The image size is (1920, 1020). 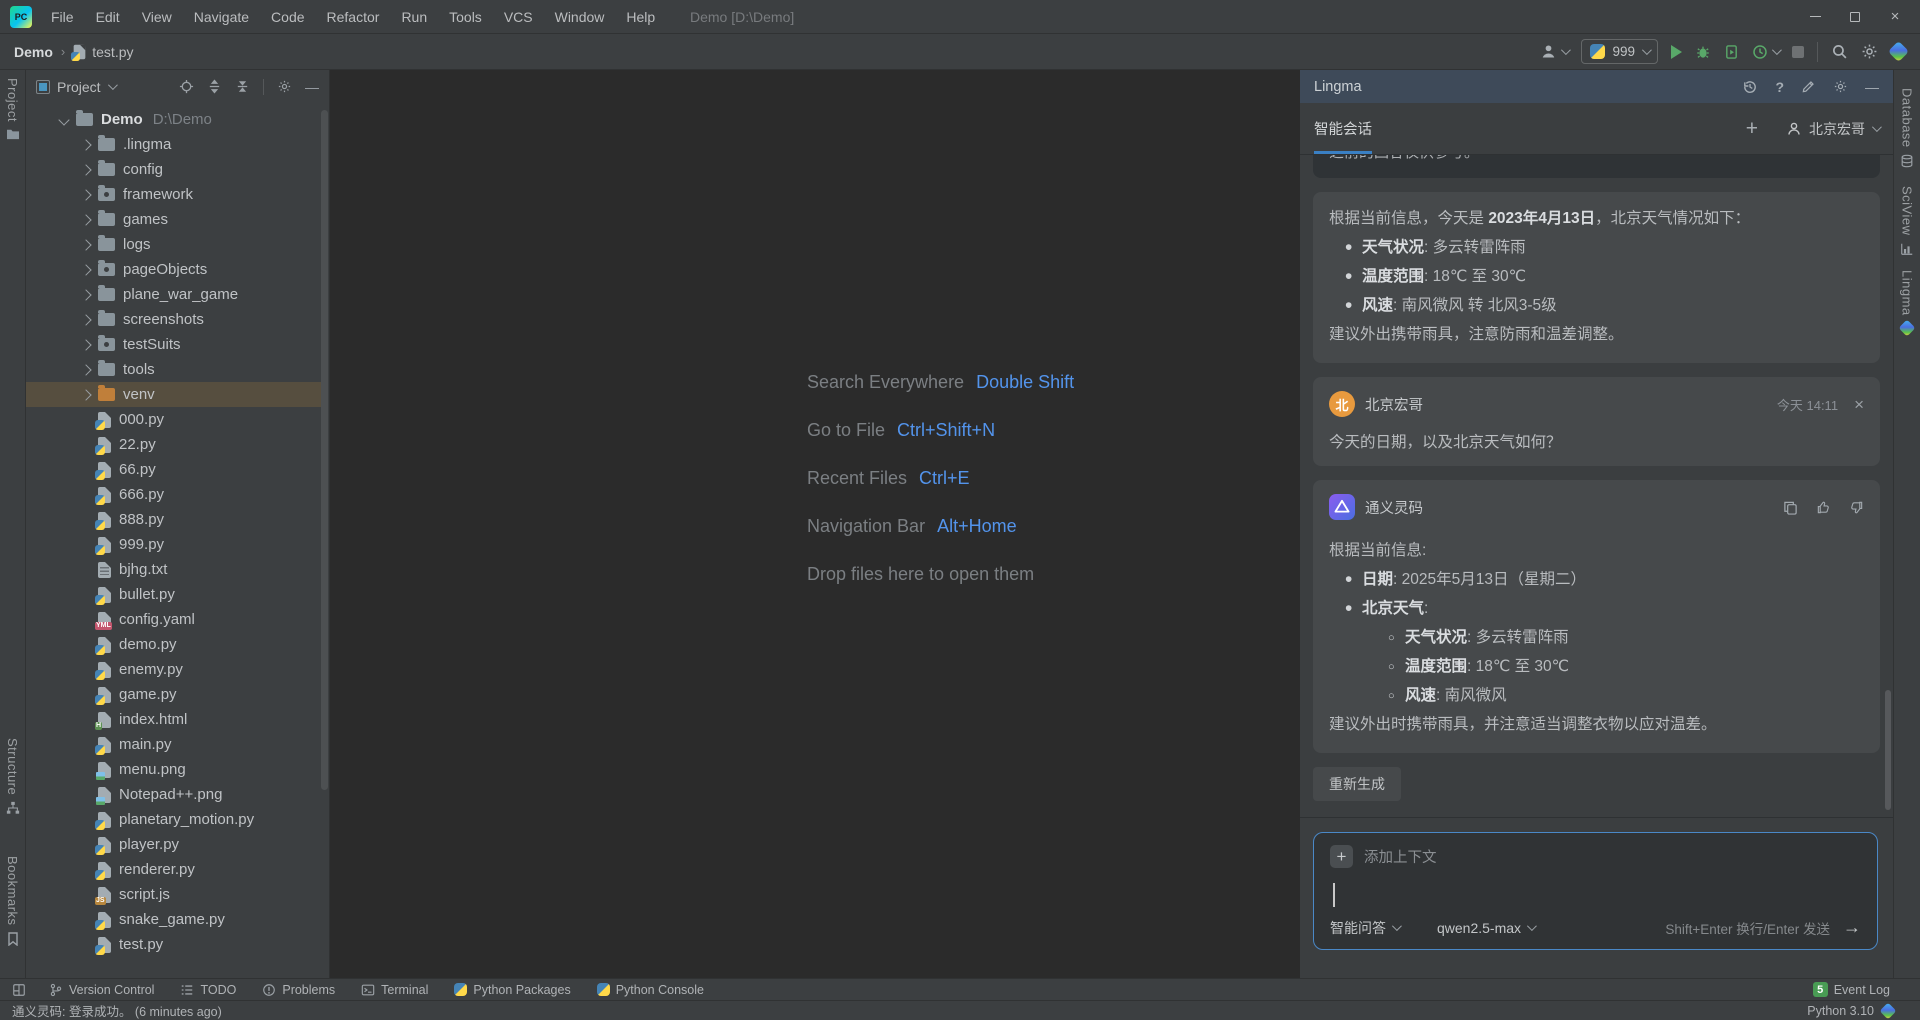 I want to click on delete-message-icon: ×, so click(x=1859, y=404).